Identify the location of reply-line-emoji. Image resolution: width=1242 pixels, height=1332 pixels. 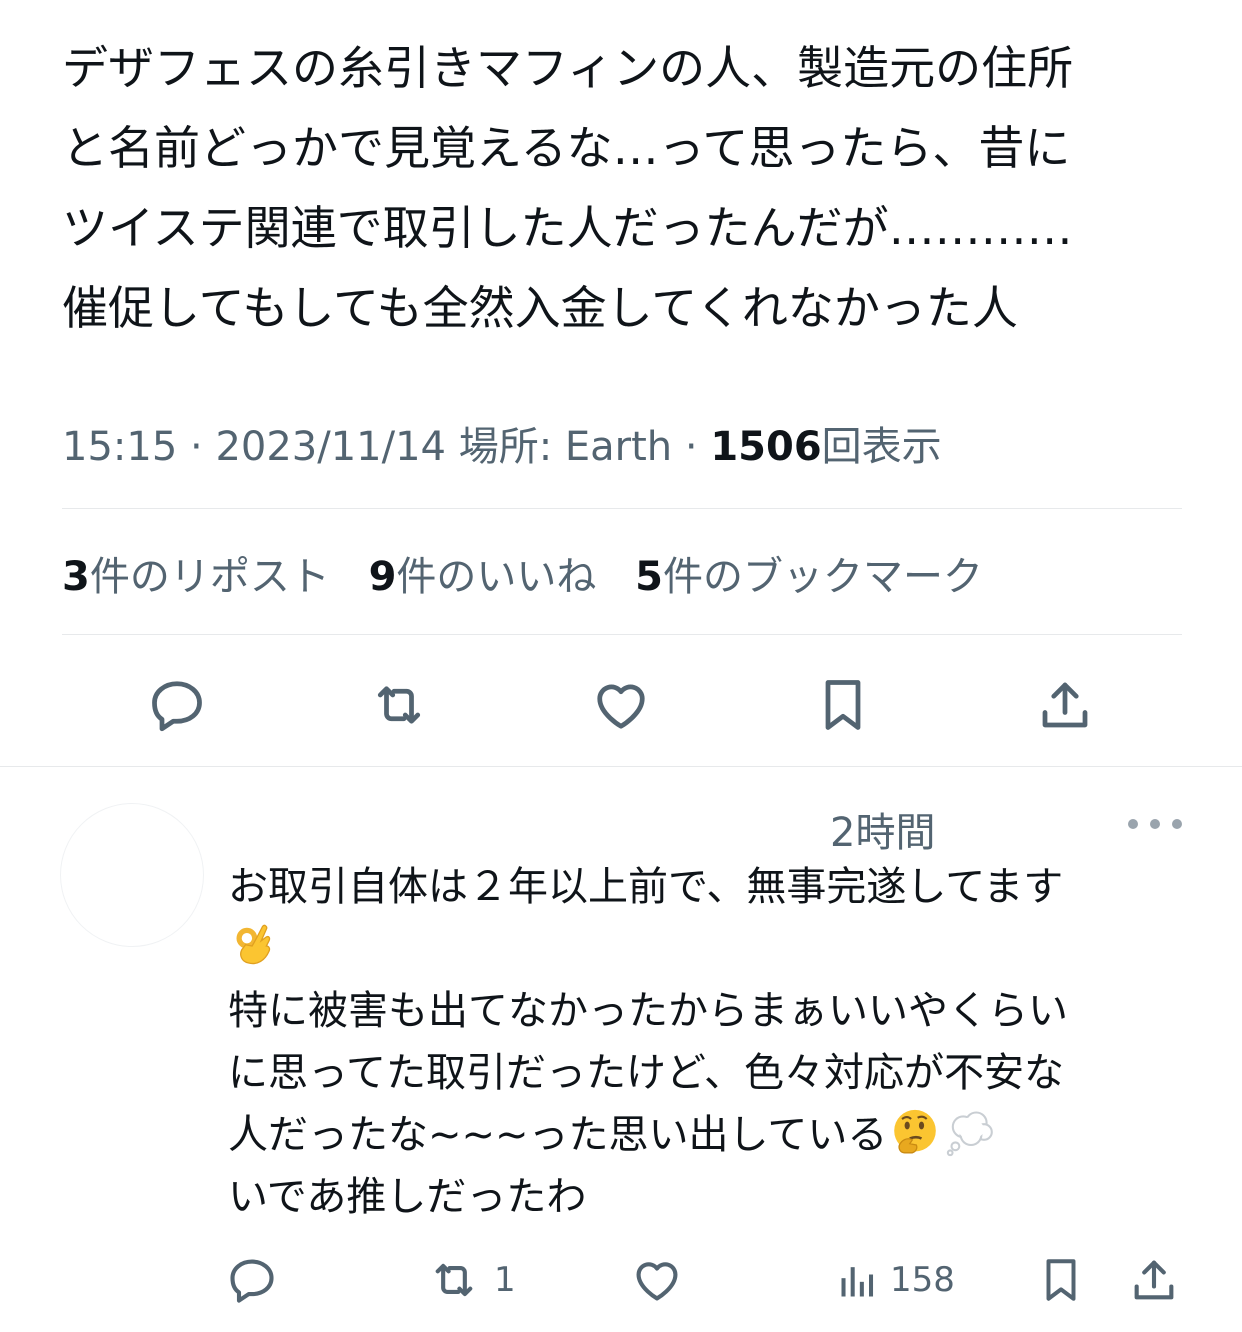
(708, 949).